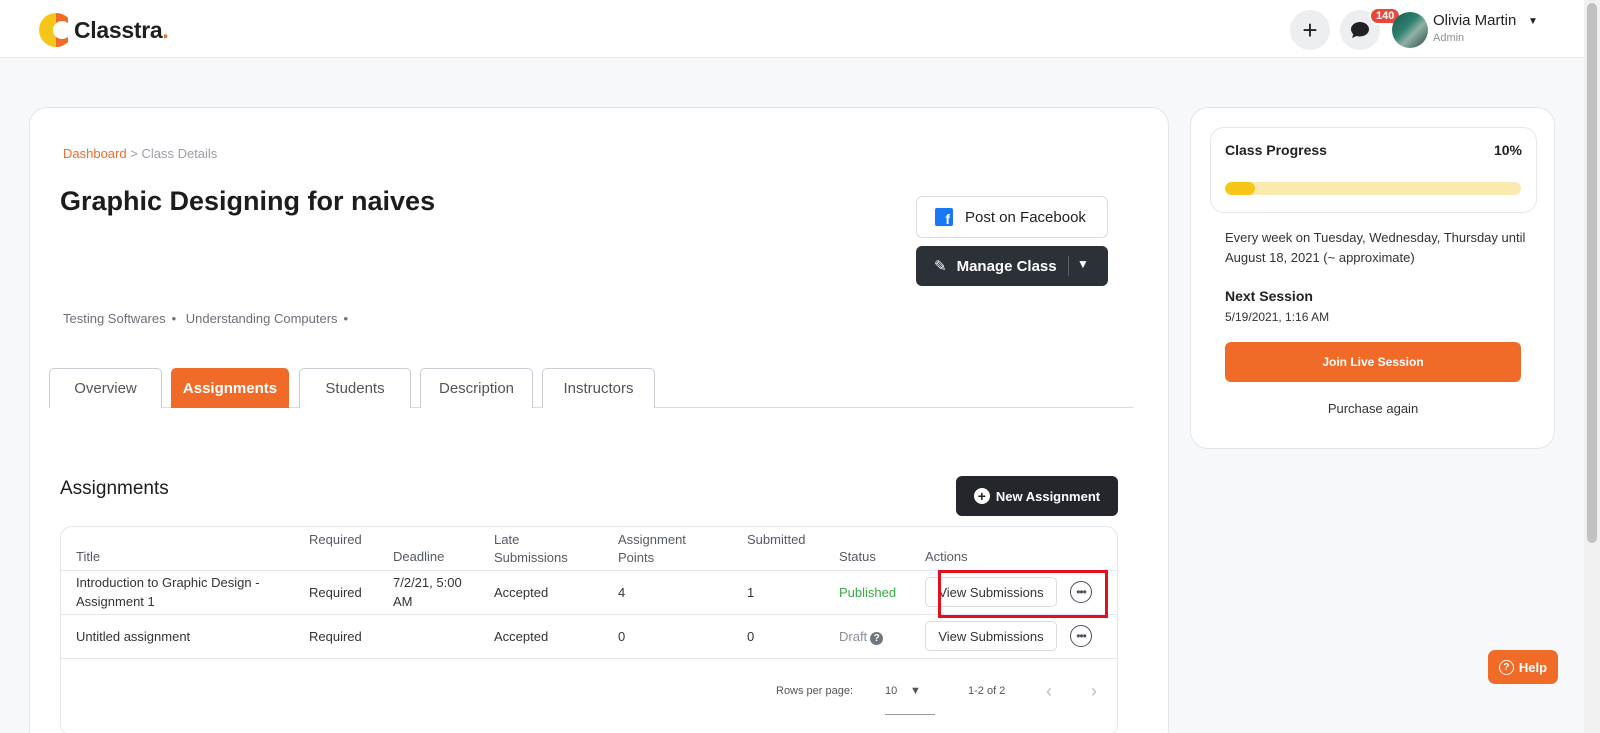 Image resolution: width=1600 pixels, height=733 pixels. I want to click on tag-item: Testing Softwares, so click(114, 318).